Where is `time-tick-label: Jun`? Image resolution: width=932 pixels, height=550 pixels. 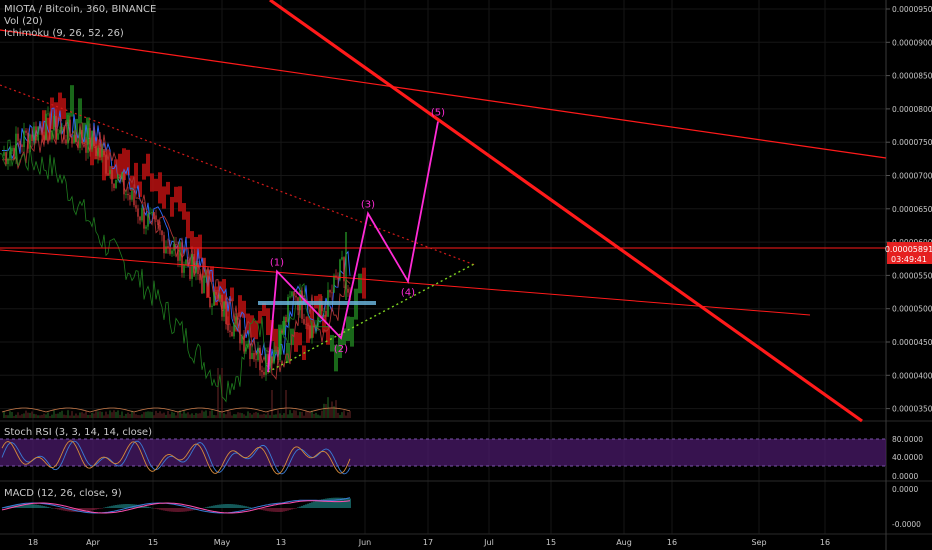
time-tick-label: Jun is located at coordinates (365, 542).